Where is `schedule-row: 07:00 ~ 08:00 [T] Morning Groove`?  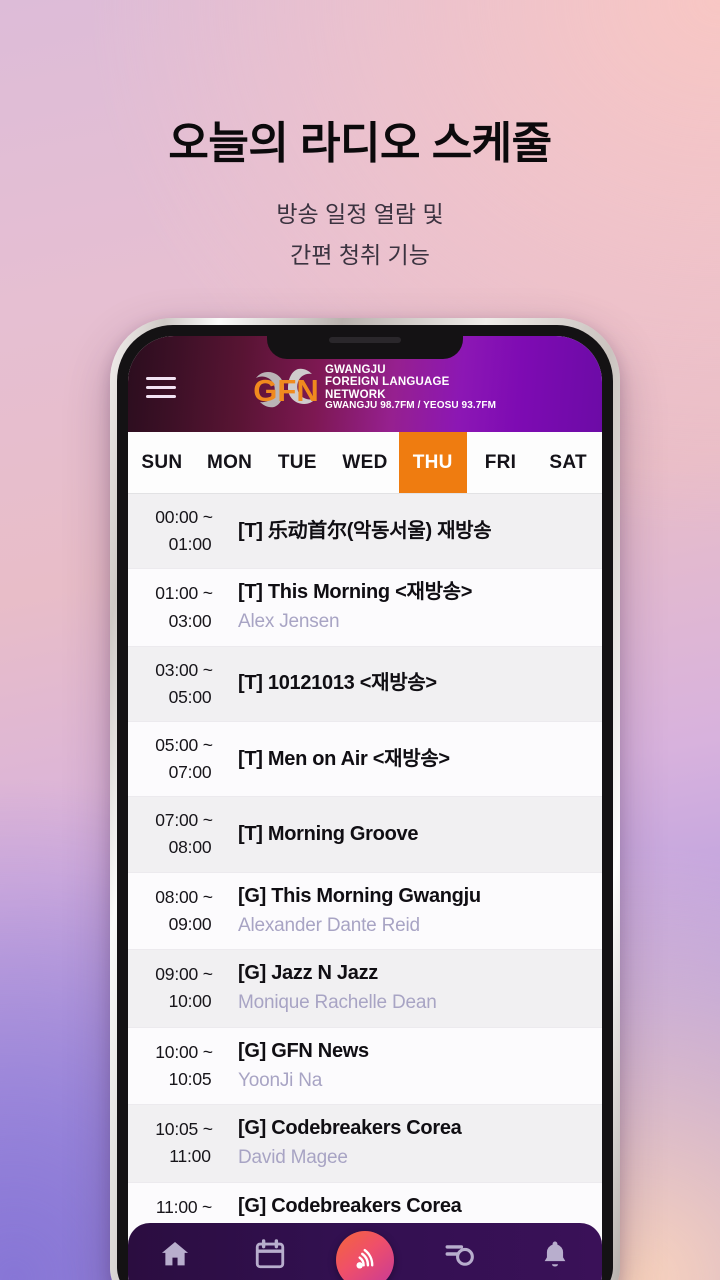 schedule-row: 07:00 ~ 08:00 [T] Morning Groove is located at coordinates (365, 835).